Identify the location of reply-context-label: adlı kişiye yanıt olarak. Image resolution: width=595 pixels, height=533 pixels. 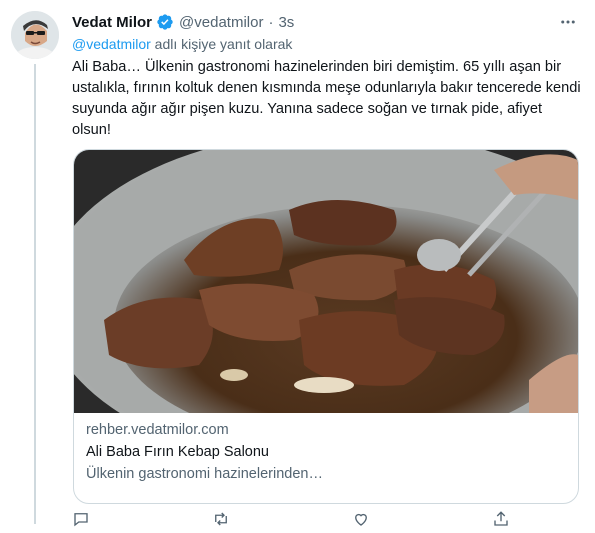
(221, 44).